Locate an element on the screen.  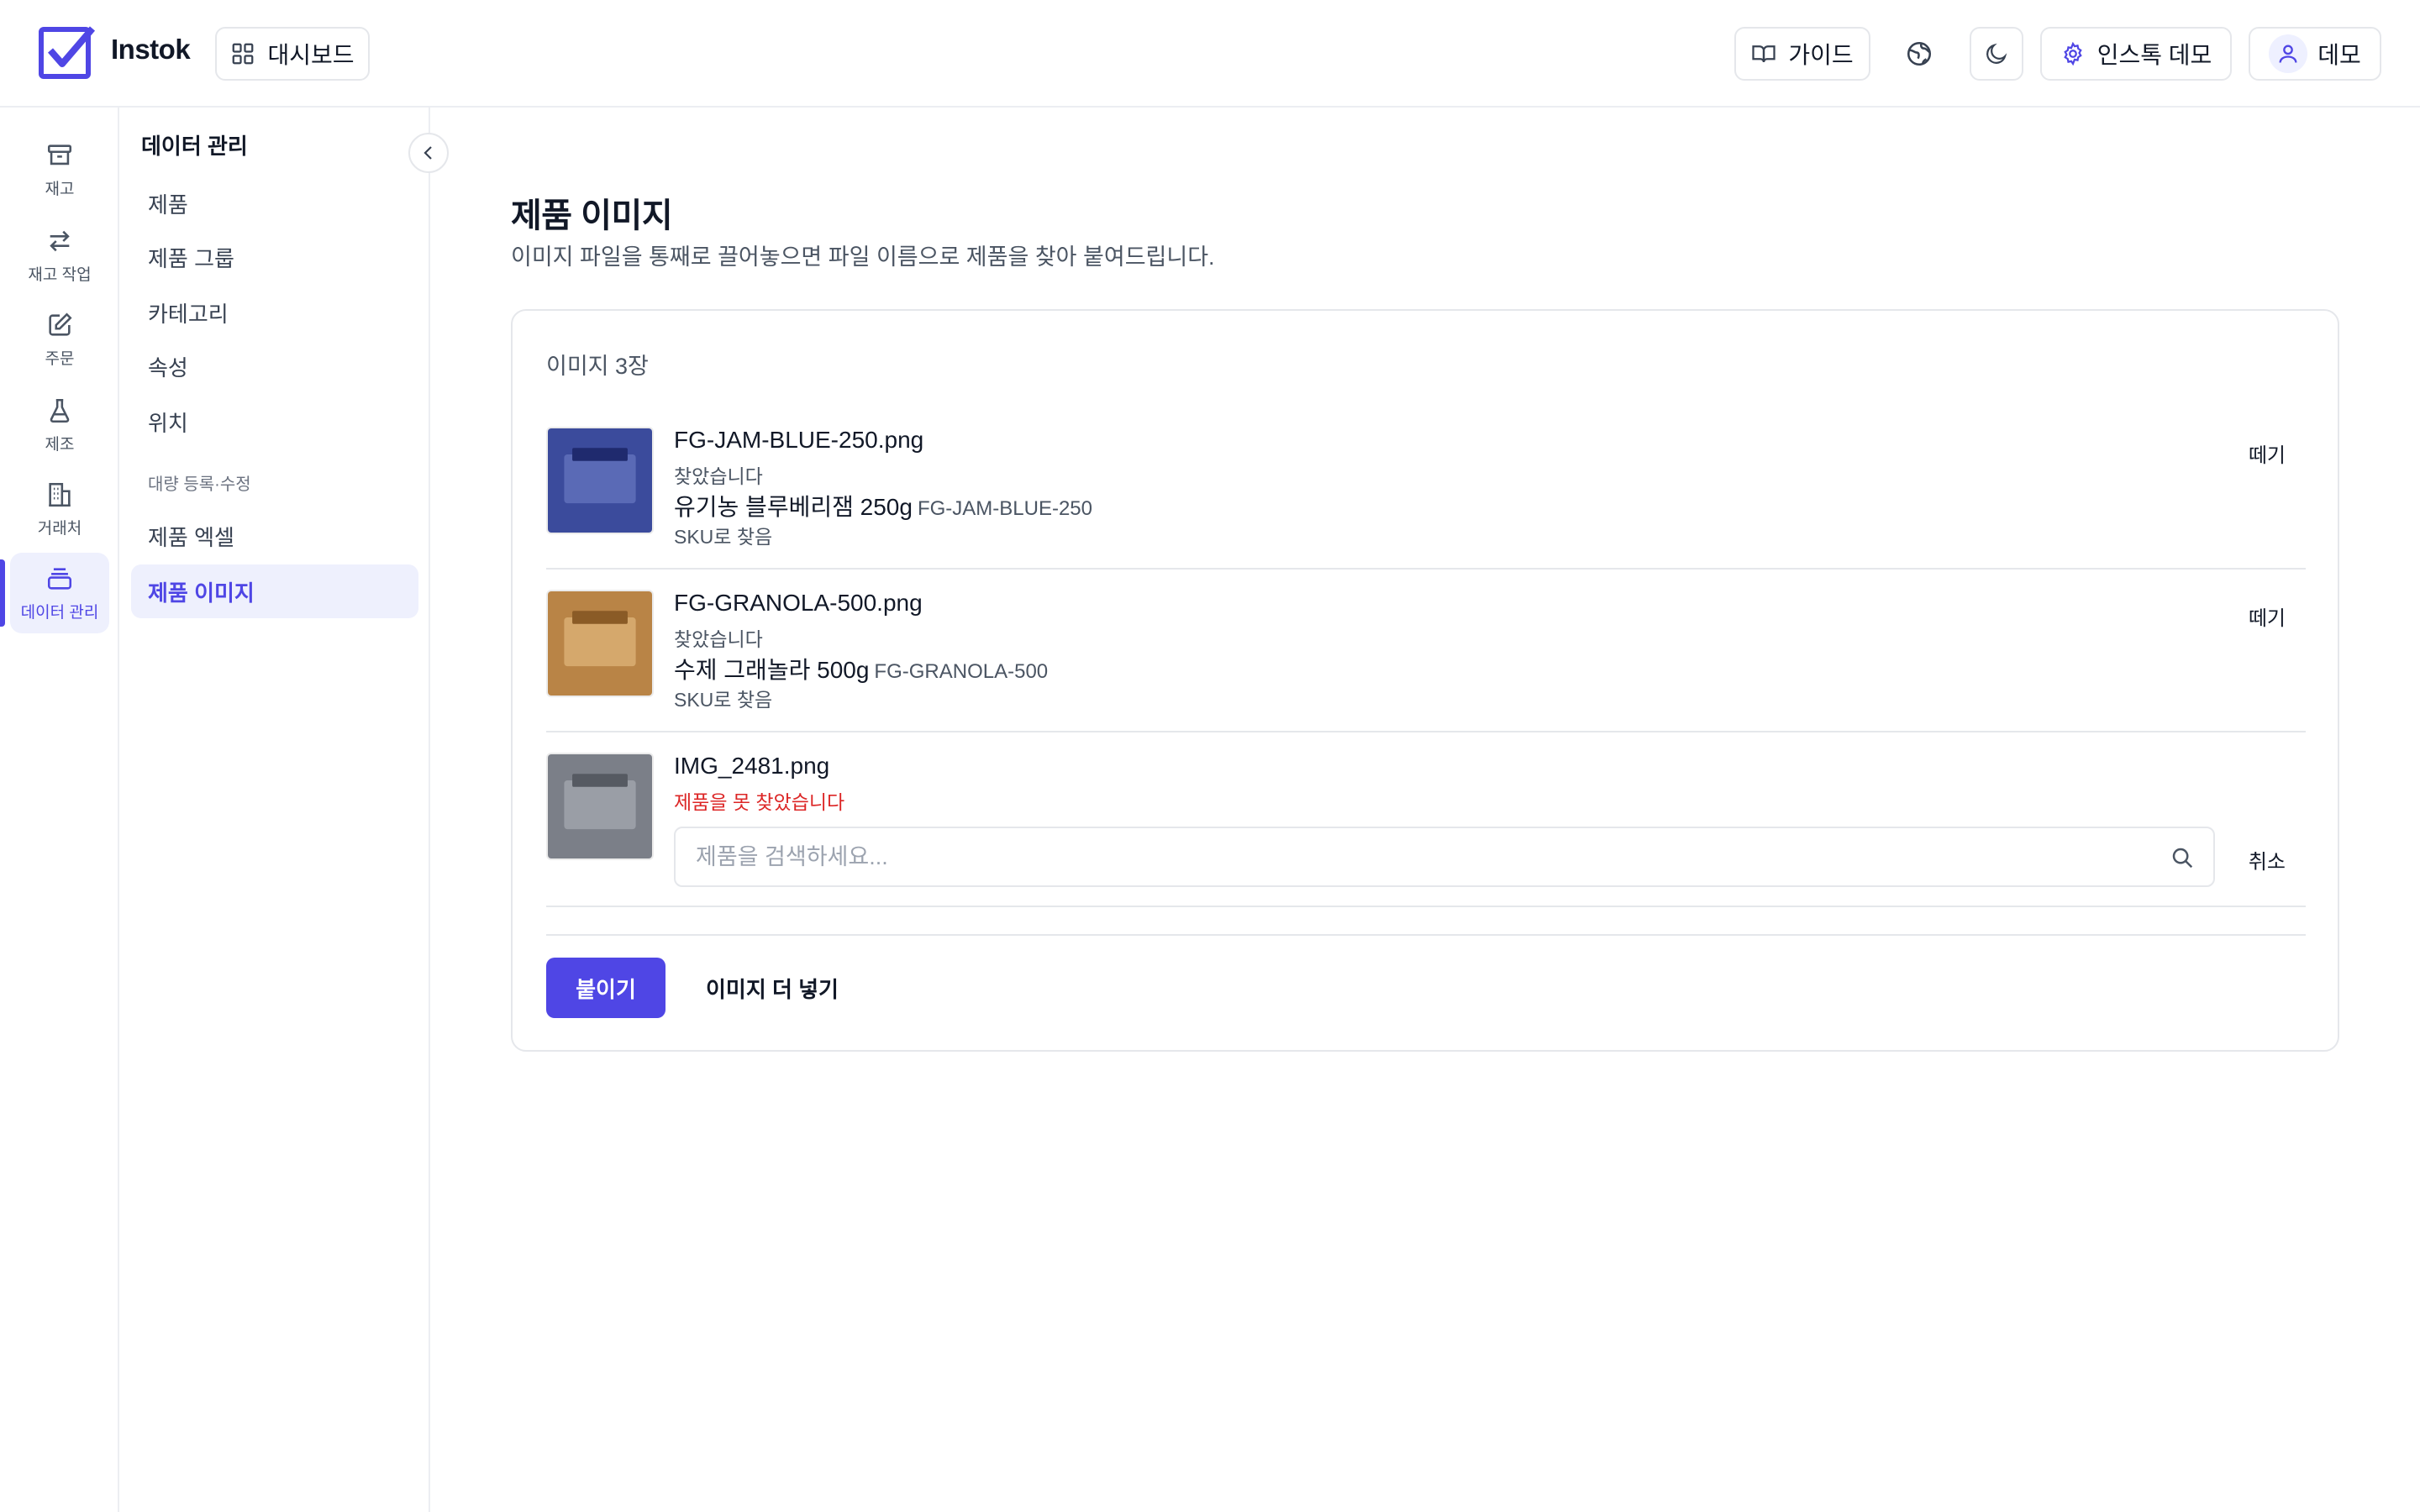
subnav-item-products: 제품 is located at coordinates (274, 203).